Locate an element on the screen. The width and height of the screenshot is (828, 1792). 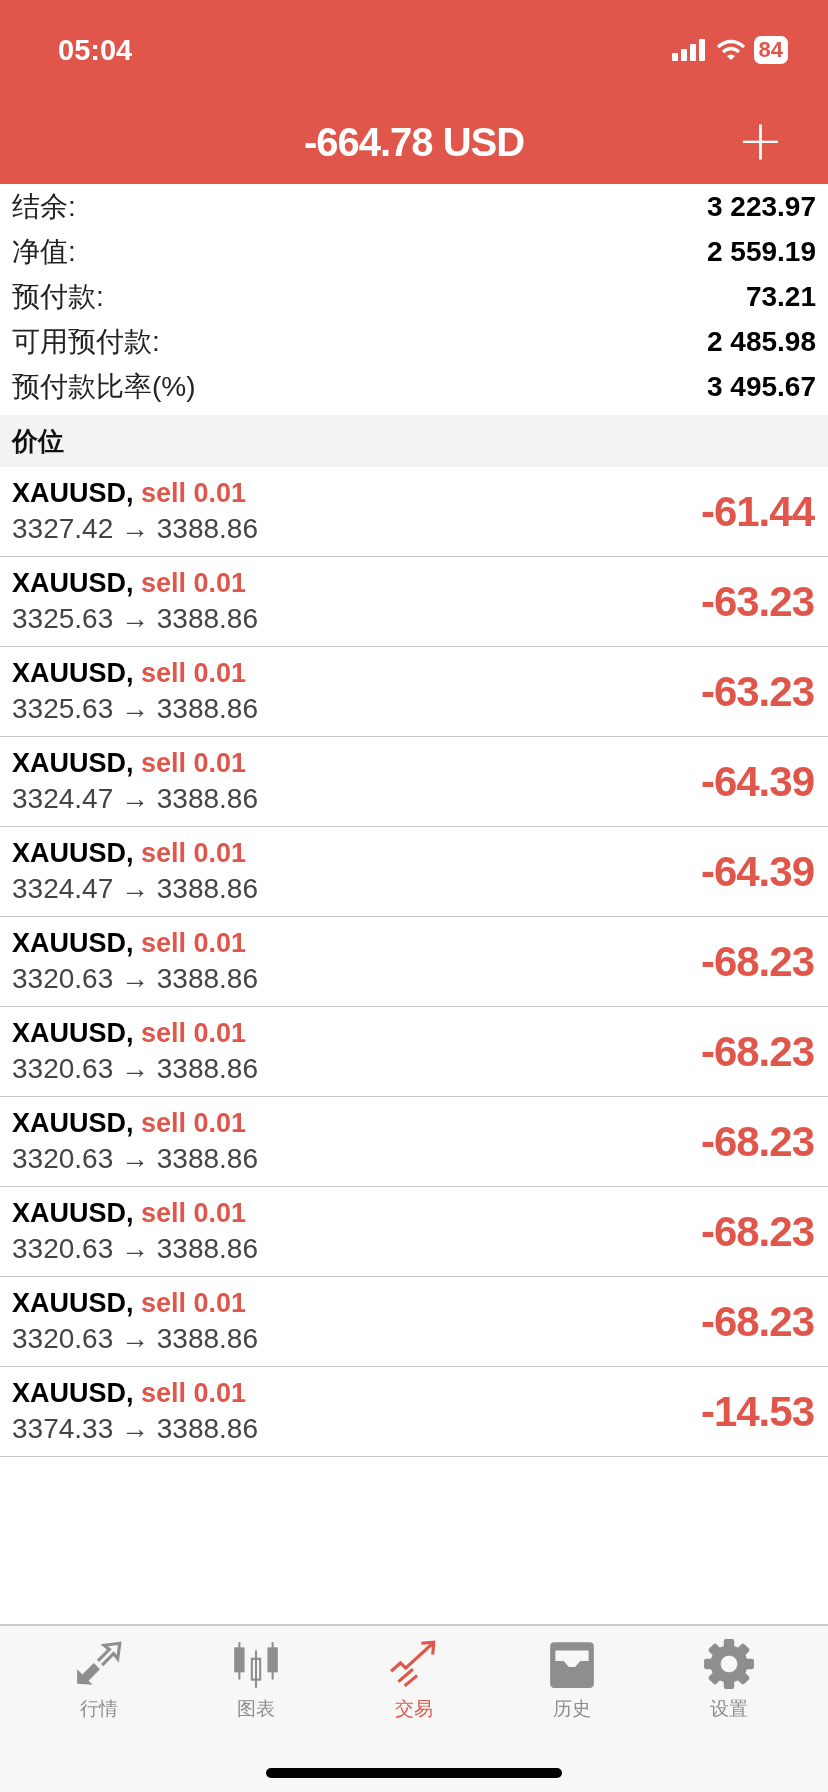
battery-icon: 84 is located at coordinates (770, 50).